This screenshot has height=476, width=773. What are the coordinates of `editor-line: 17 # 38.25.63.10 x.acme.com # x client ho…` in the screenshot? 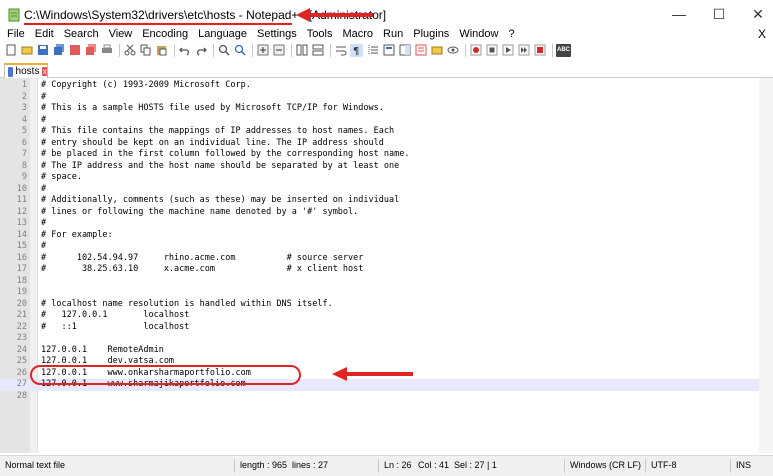 It's located at (386, 270).